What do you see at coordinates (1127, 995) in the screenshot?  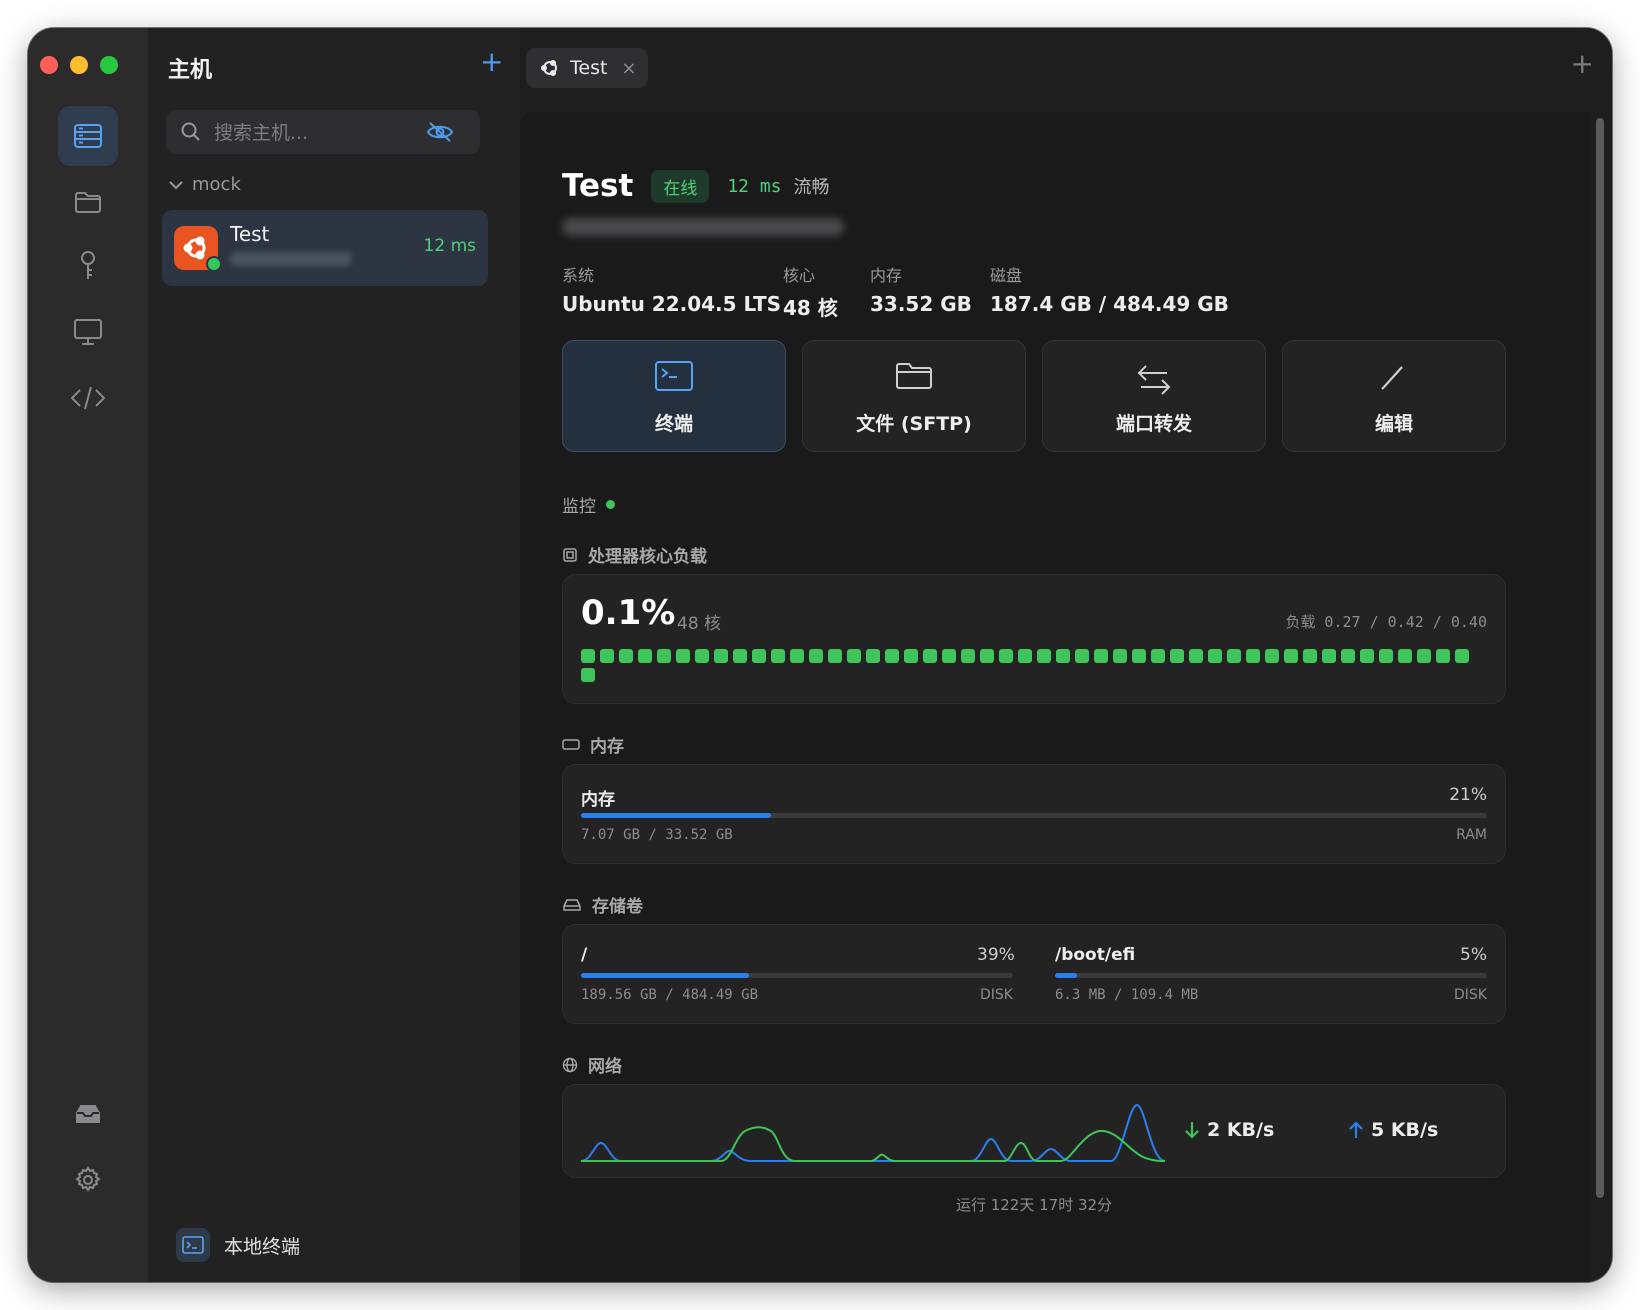 I see `volume-detail: 6.3 MB / 109.4 MB` at bounding box center [1127, 995].